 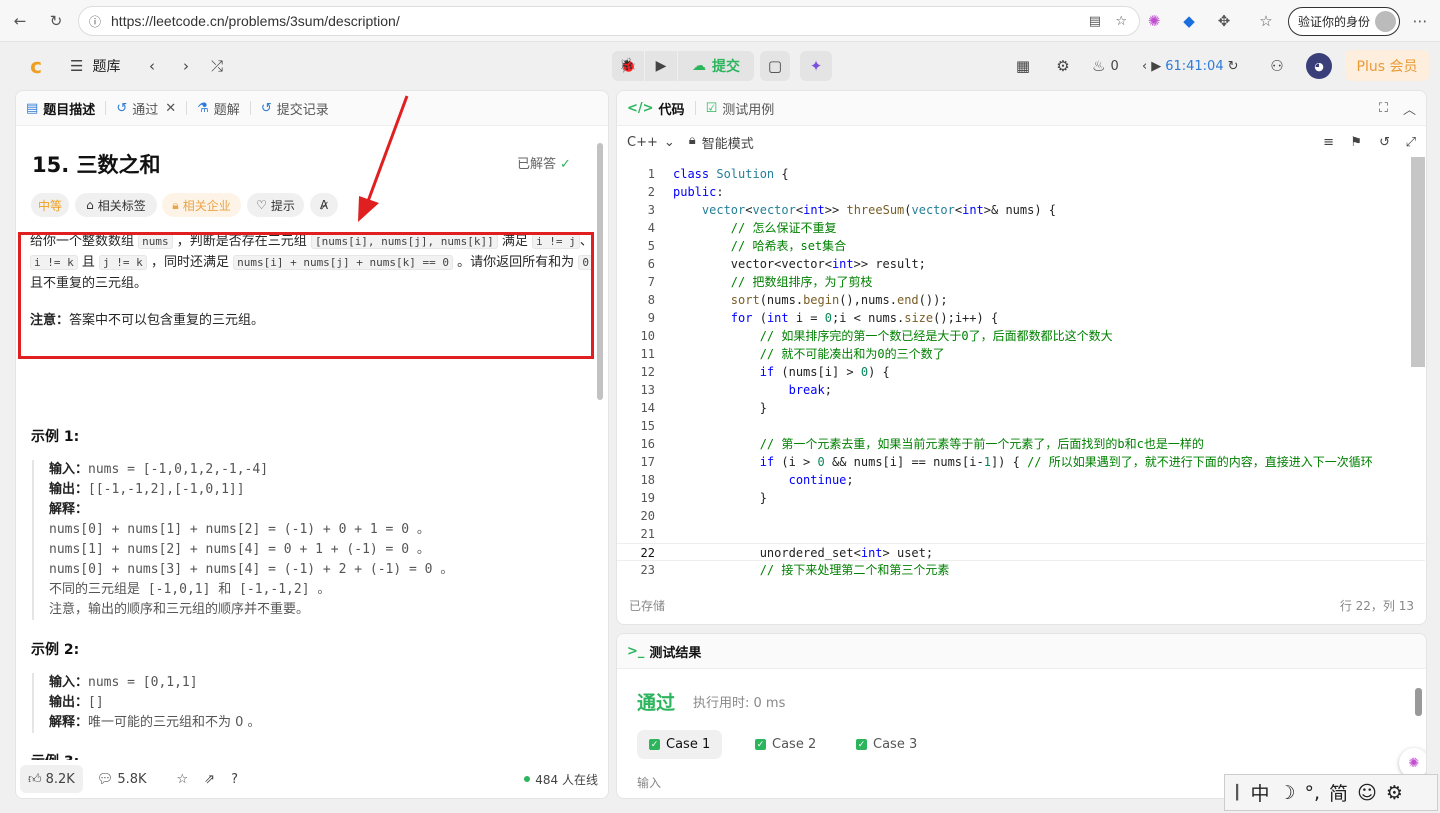 I want to click on problem-bank-button: ☰ 题库, so click(x=95, y=66).